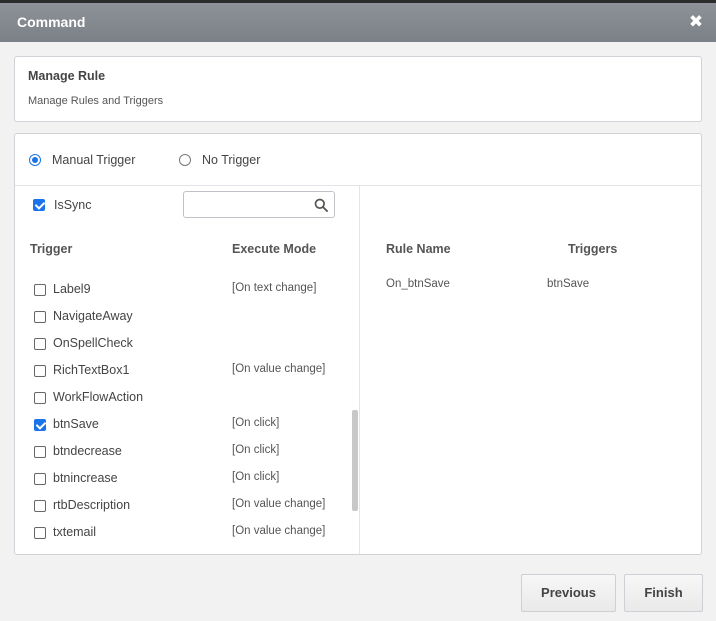 This screenshot has height=621, width=716. I want to click on trigger-row: RichTextBox1 [On value change], so click(185, 368).